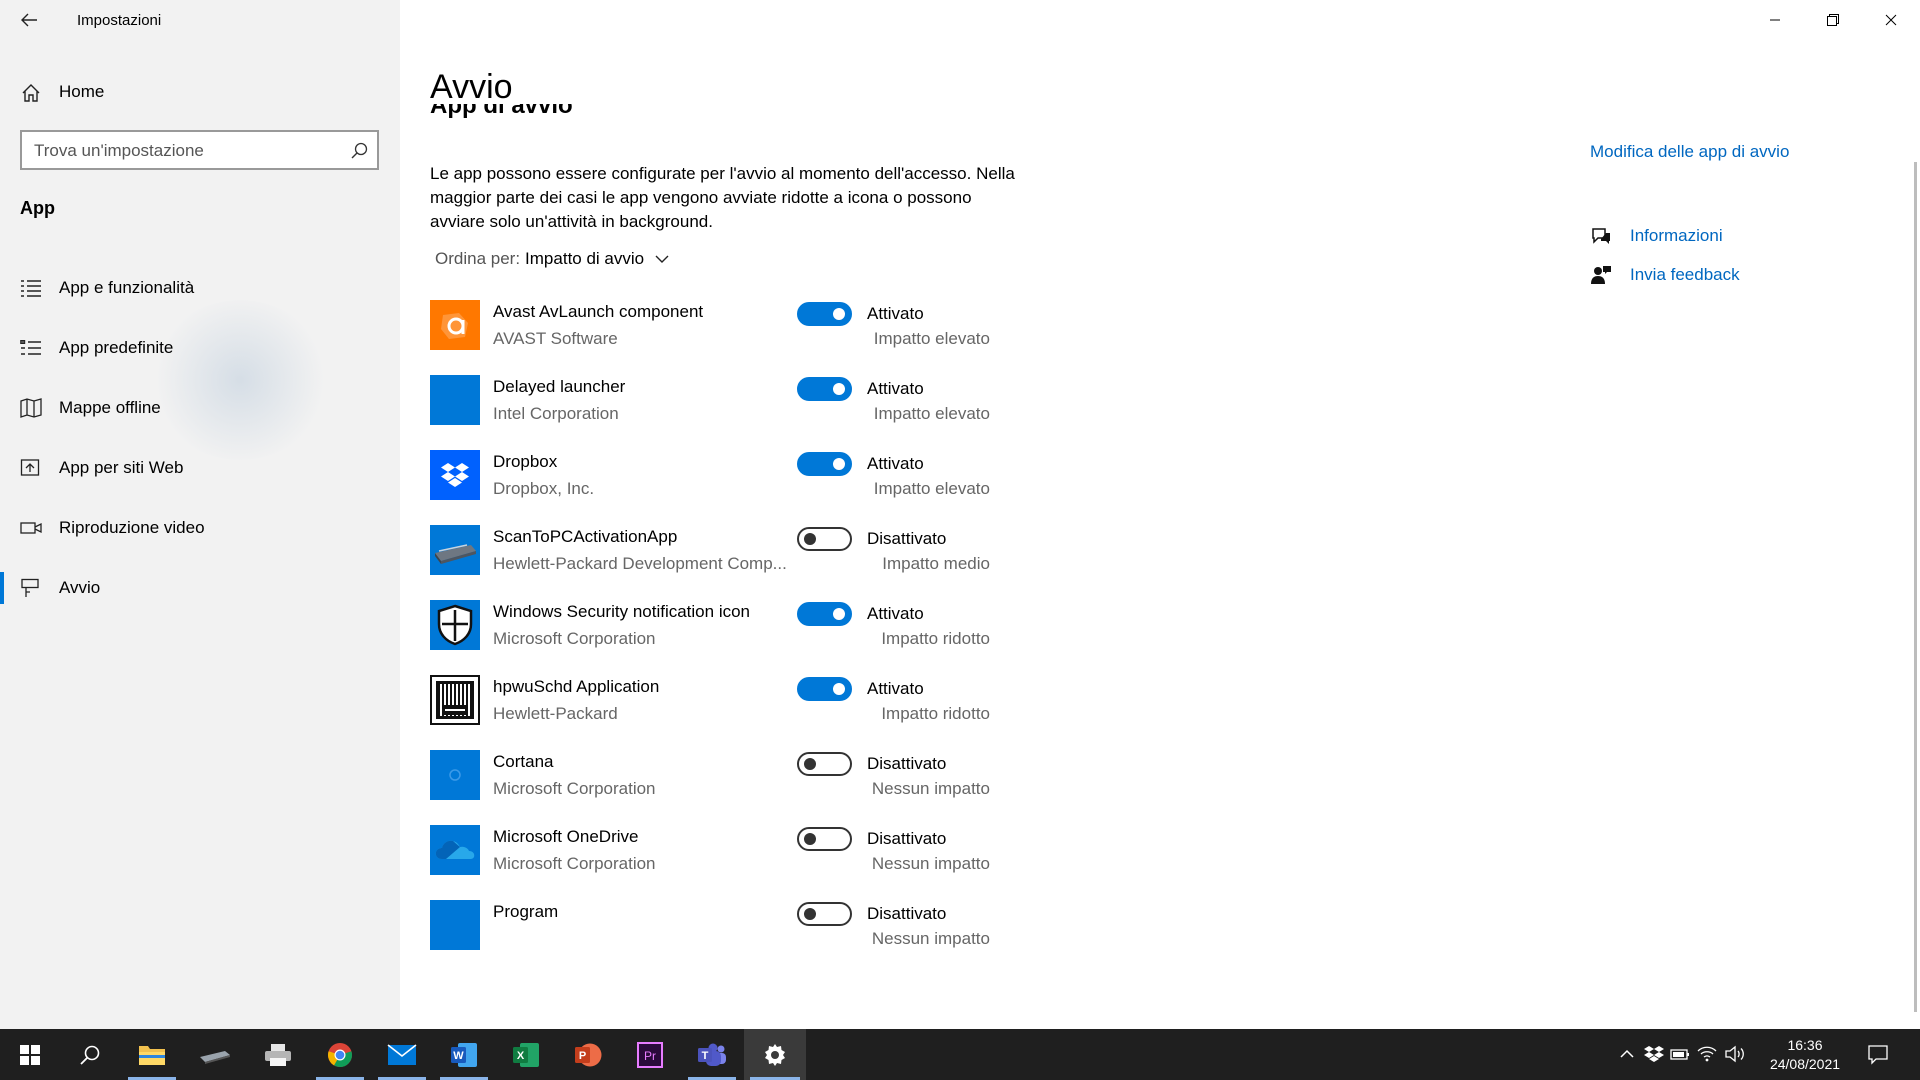 The width and height of the screenshot is (1920, 1080). Describe the element at coordinates (184, 151) in the screenshot. I see `search-input` at that location.